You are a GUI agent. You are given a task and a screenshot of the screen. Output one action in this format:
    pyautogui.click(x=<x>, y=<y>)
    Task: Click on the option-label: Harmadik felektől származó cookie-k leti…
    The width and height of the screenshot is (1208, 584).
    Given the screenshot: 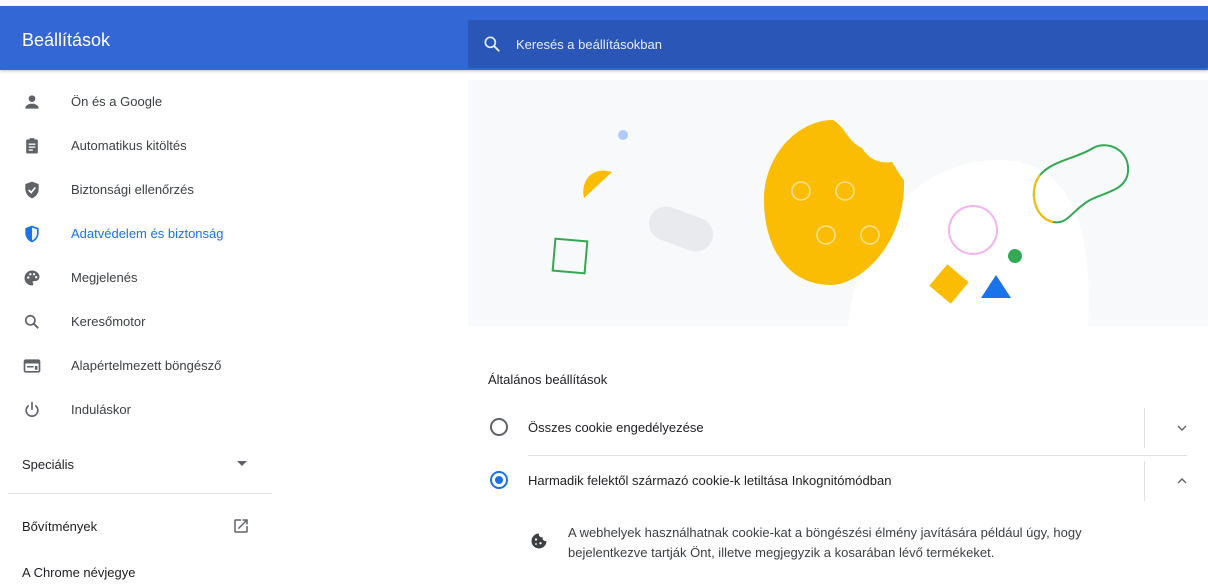 What is the action you would take?
    pyautogui.click(x=710, y=480)
    